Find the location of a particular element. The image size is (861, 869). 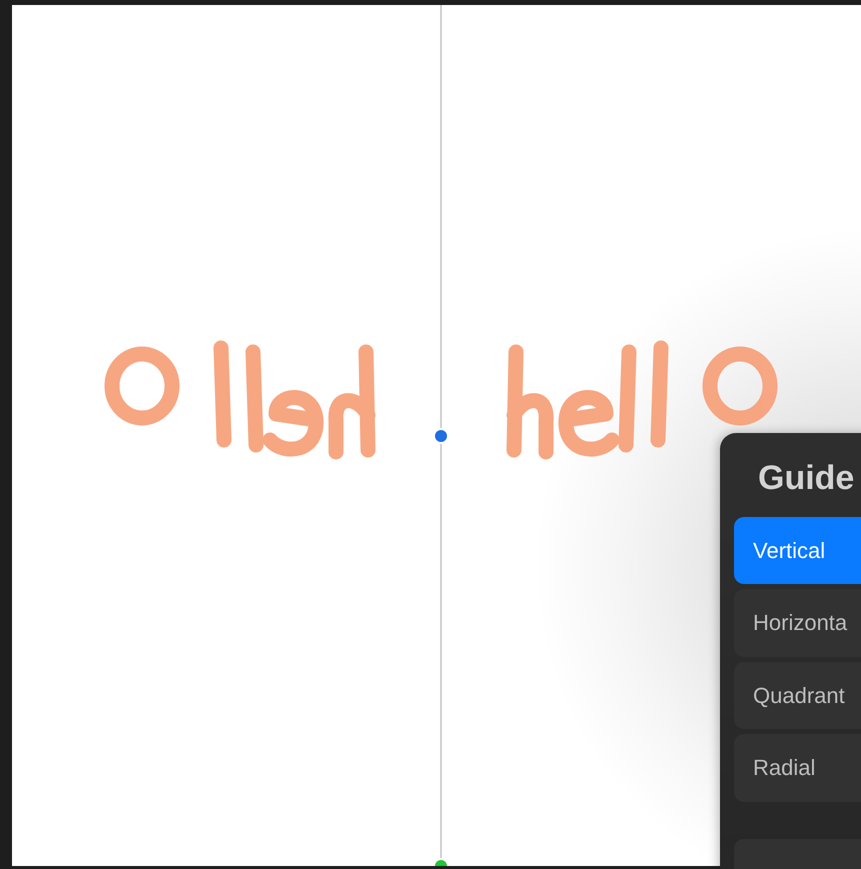

guide-option: Vertical is located at coordinates (797, 550).